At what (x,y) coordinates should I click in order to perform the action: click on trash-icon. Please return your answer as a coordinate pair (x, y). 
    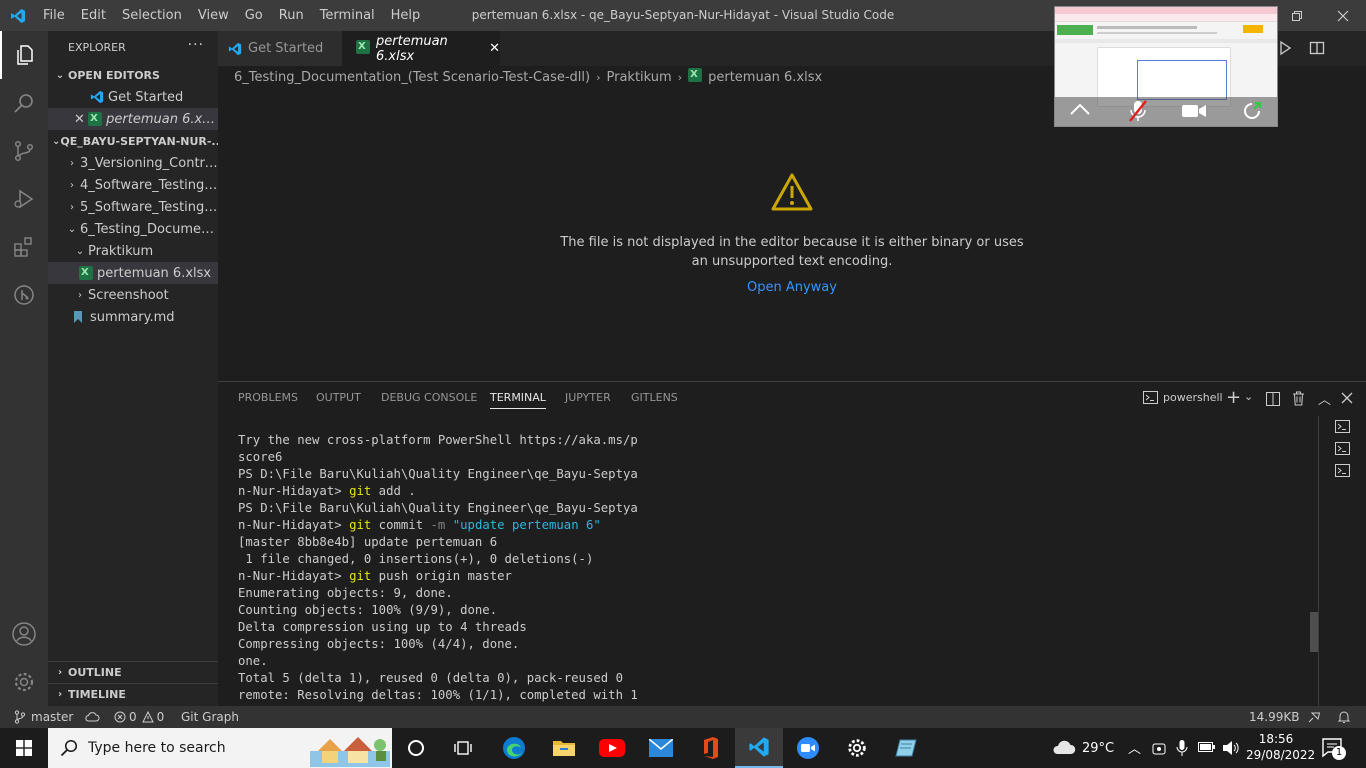
    Looking at the image, I should click on (1298, 398).